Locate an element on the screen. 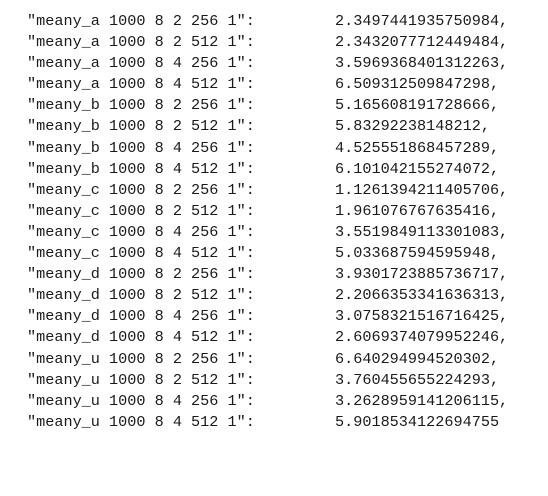 Image resolution: width=548 pixels, height=496 pixels. entry-key: "meany_d 1000 8 2 256 1": is located at coordinates (141, 274).